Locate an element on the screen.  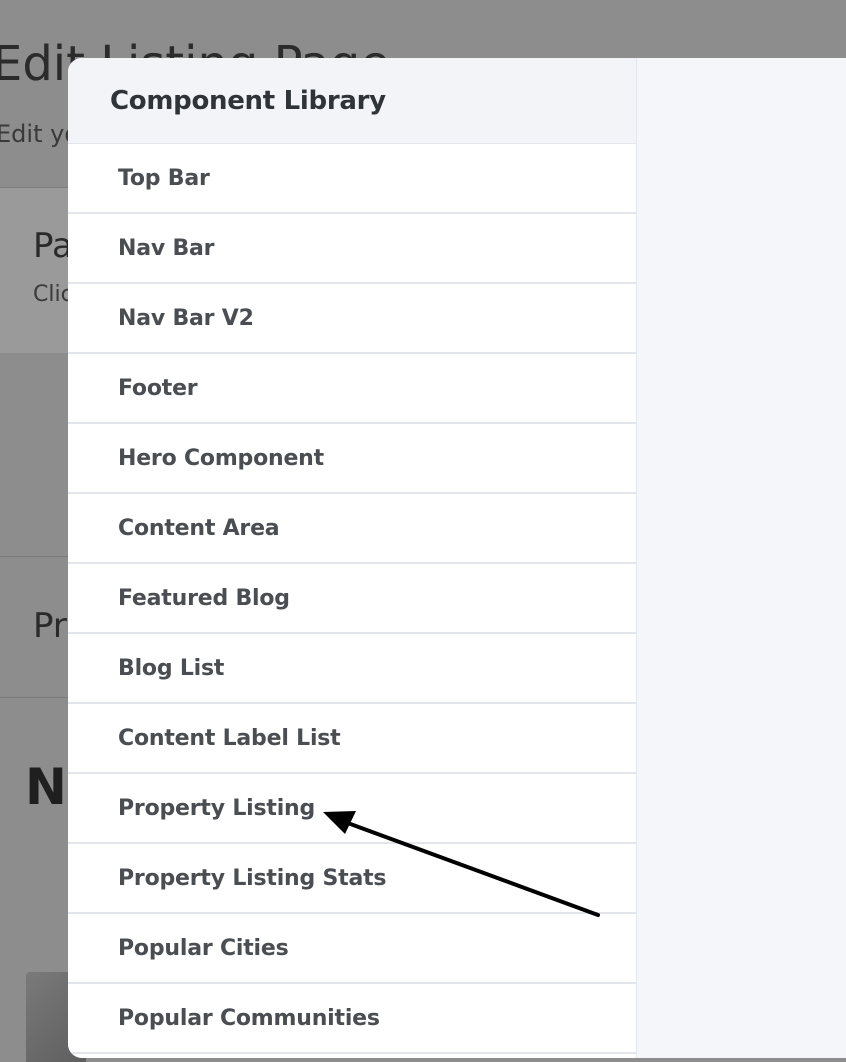
component-item-top-bar: Top Bar is located at coordinates (352, 179).